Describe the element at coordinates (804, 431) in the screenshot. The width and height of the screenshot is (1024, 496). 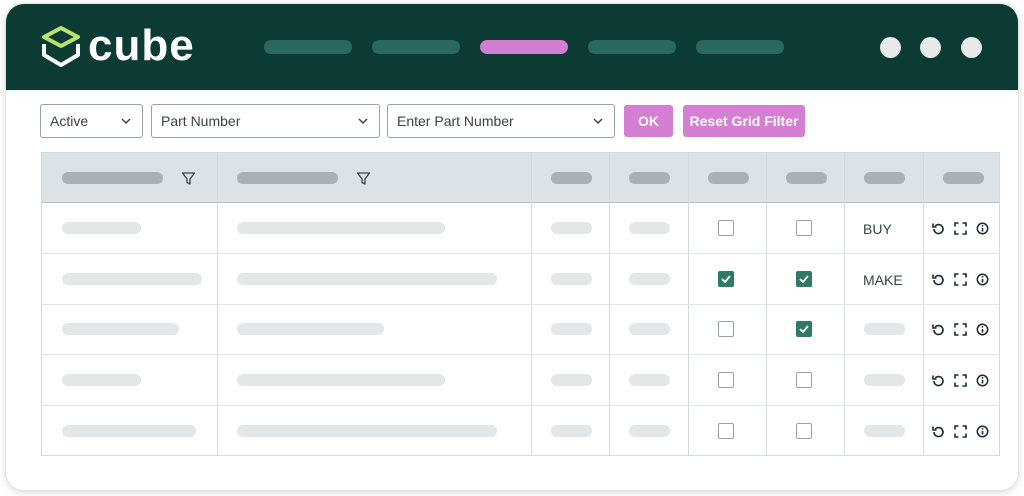
I see `row-5-col6-checkbox` at that location.